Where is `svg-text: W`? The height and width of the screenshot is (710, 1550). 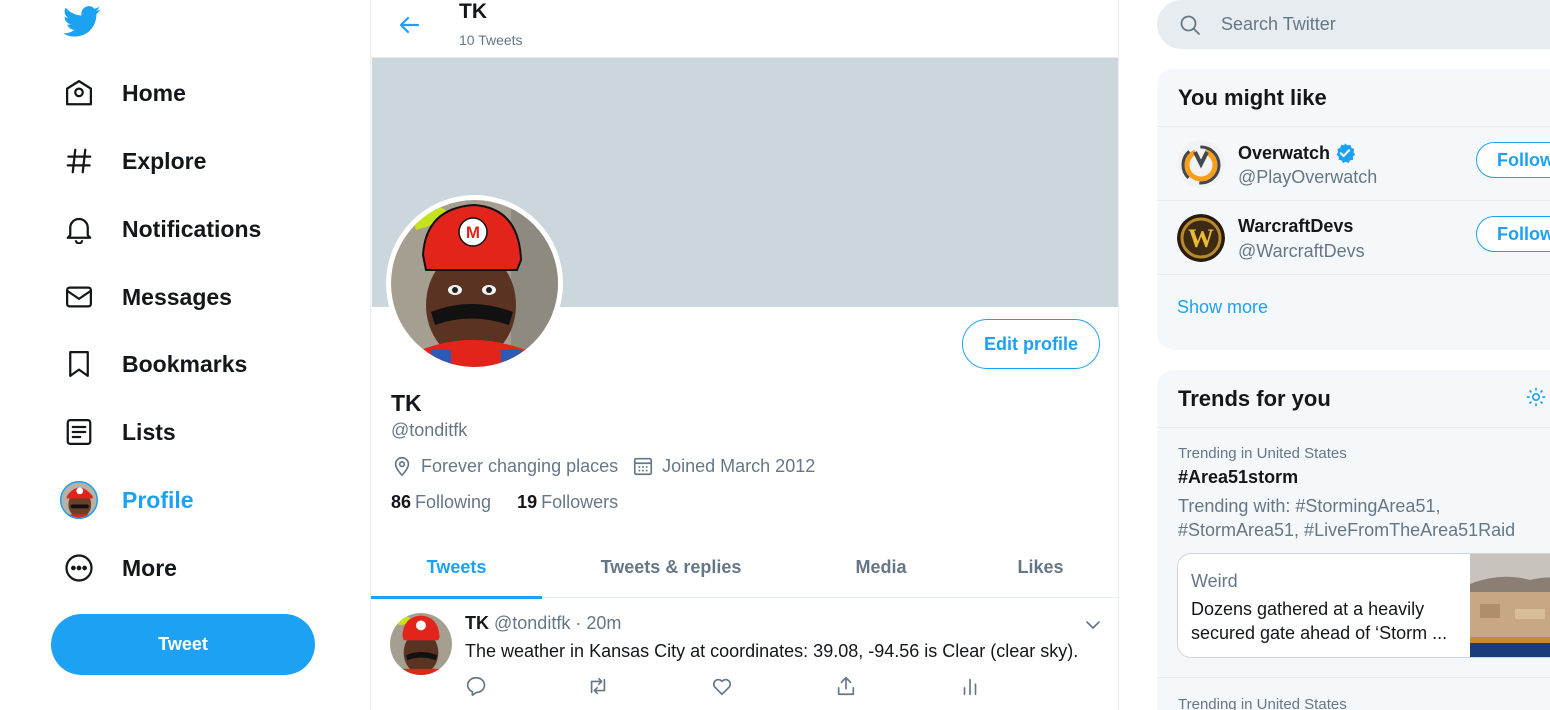 svg-text: W is located at coordinates (1201, 238).